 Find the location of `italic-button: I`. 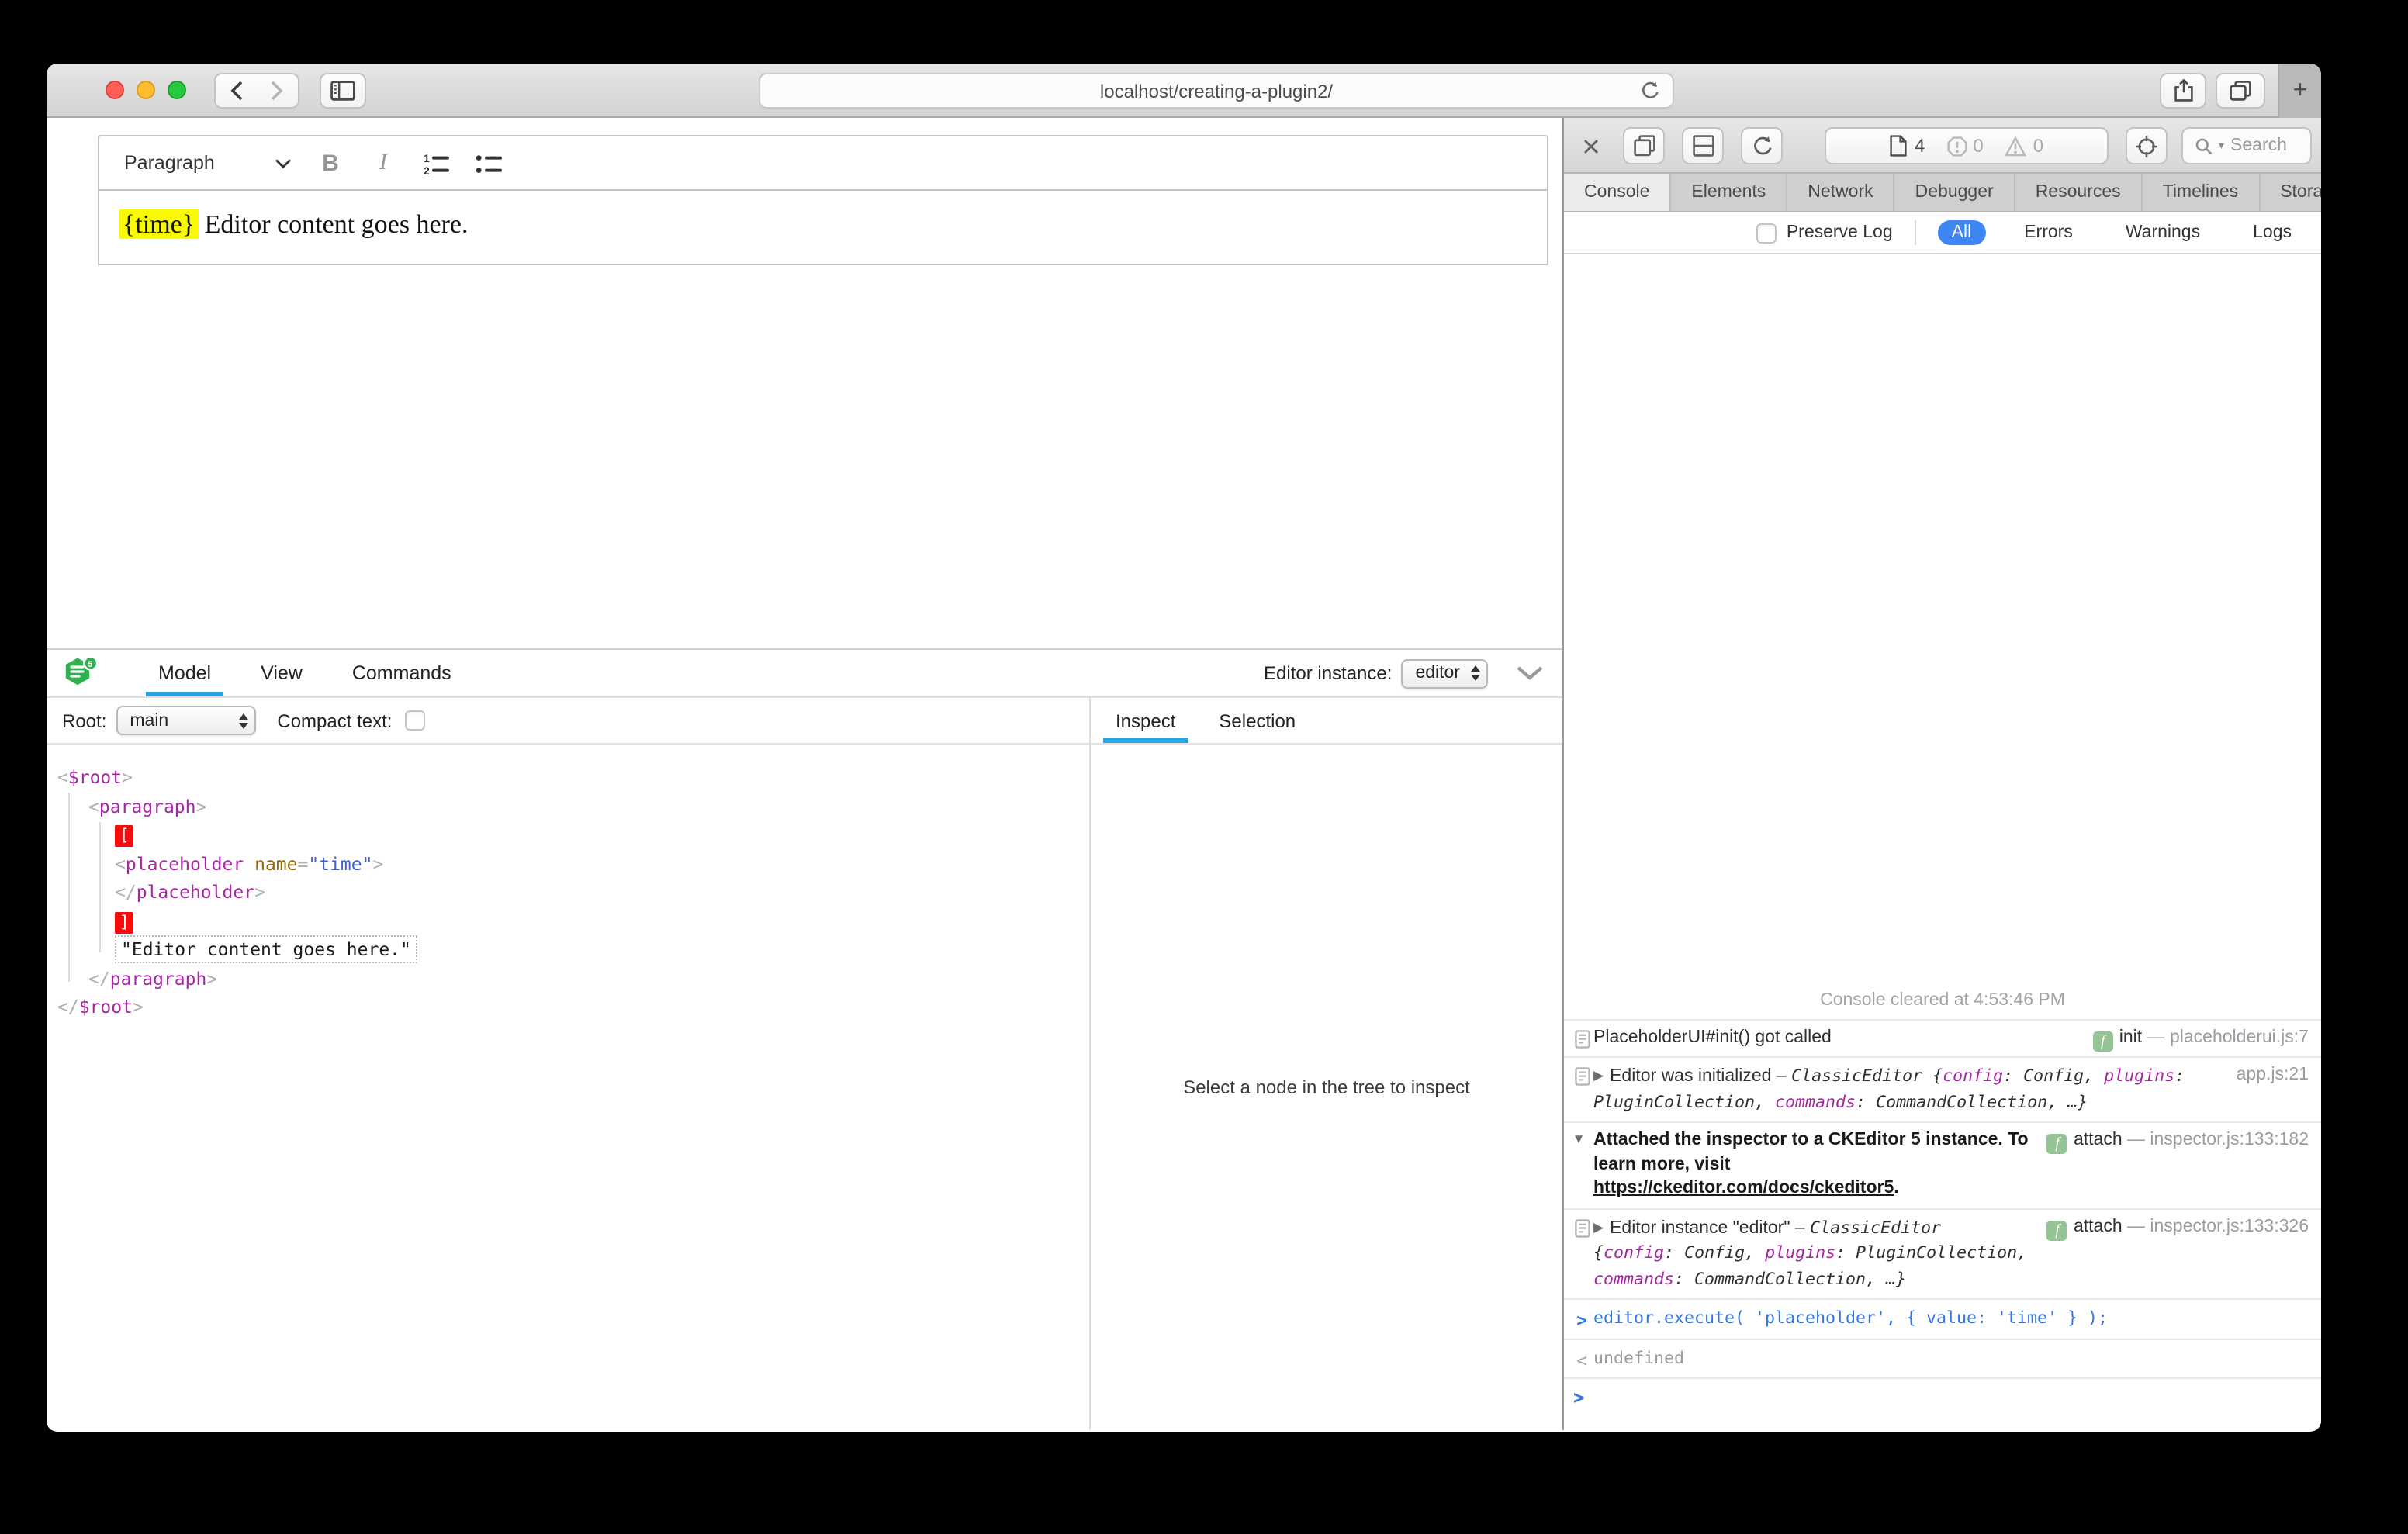

italic-button: I is located at coordinates (383, 163).